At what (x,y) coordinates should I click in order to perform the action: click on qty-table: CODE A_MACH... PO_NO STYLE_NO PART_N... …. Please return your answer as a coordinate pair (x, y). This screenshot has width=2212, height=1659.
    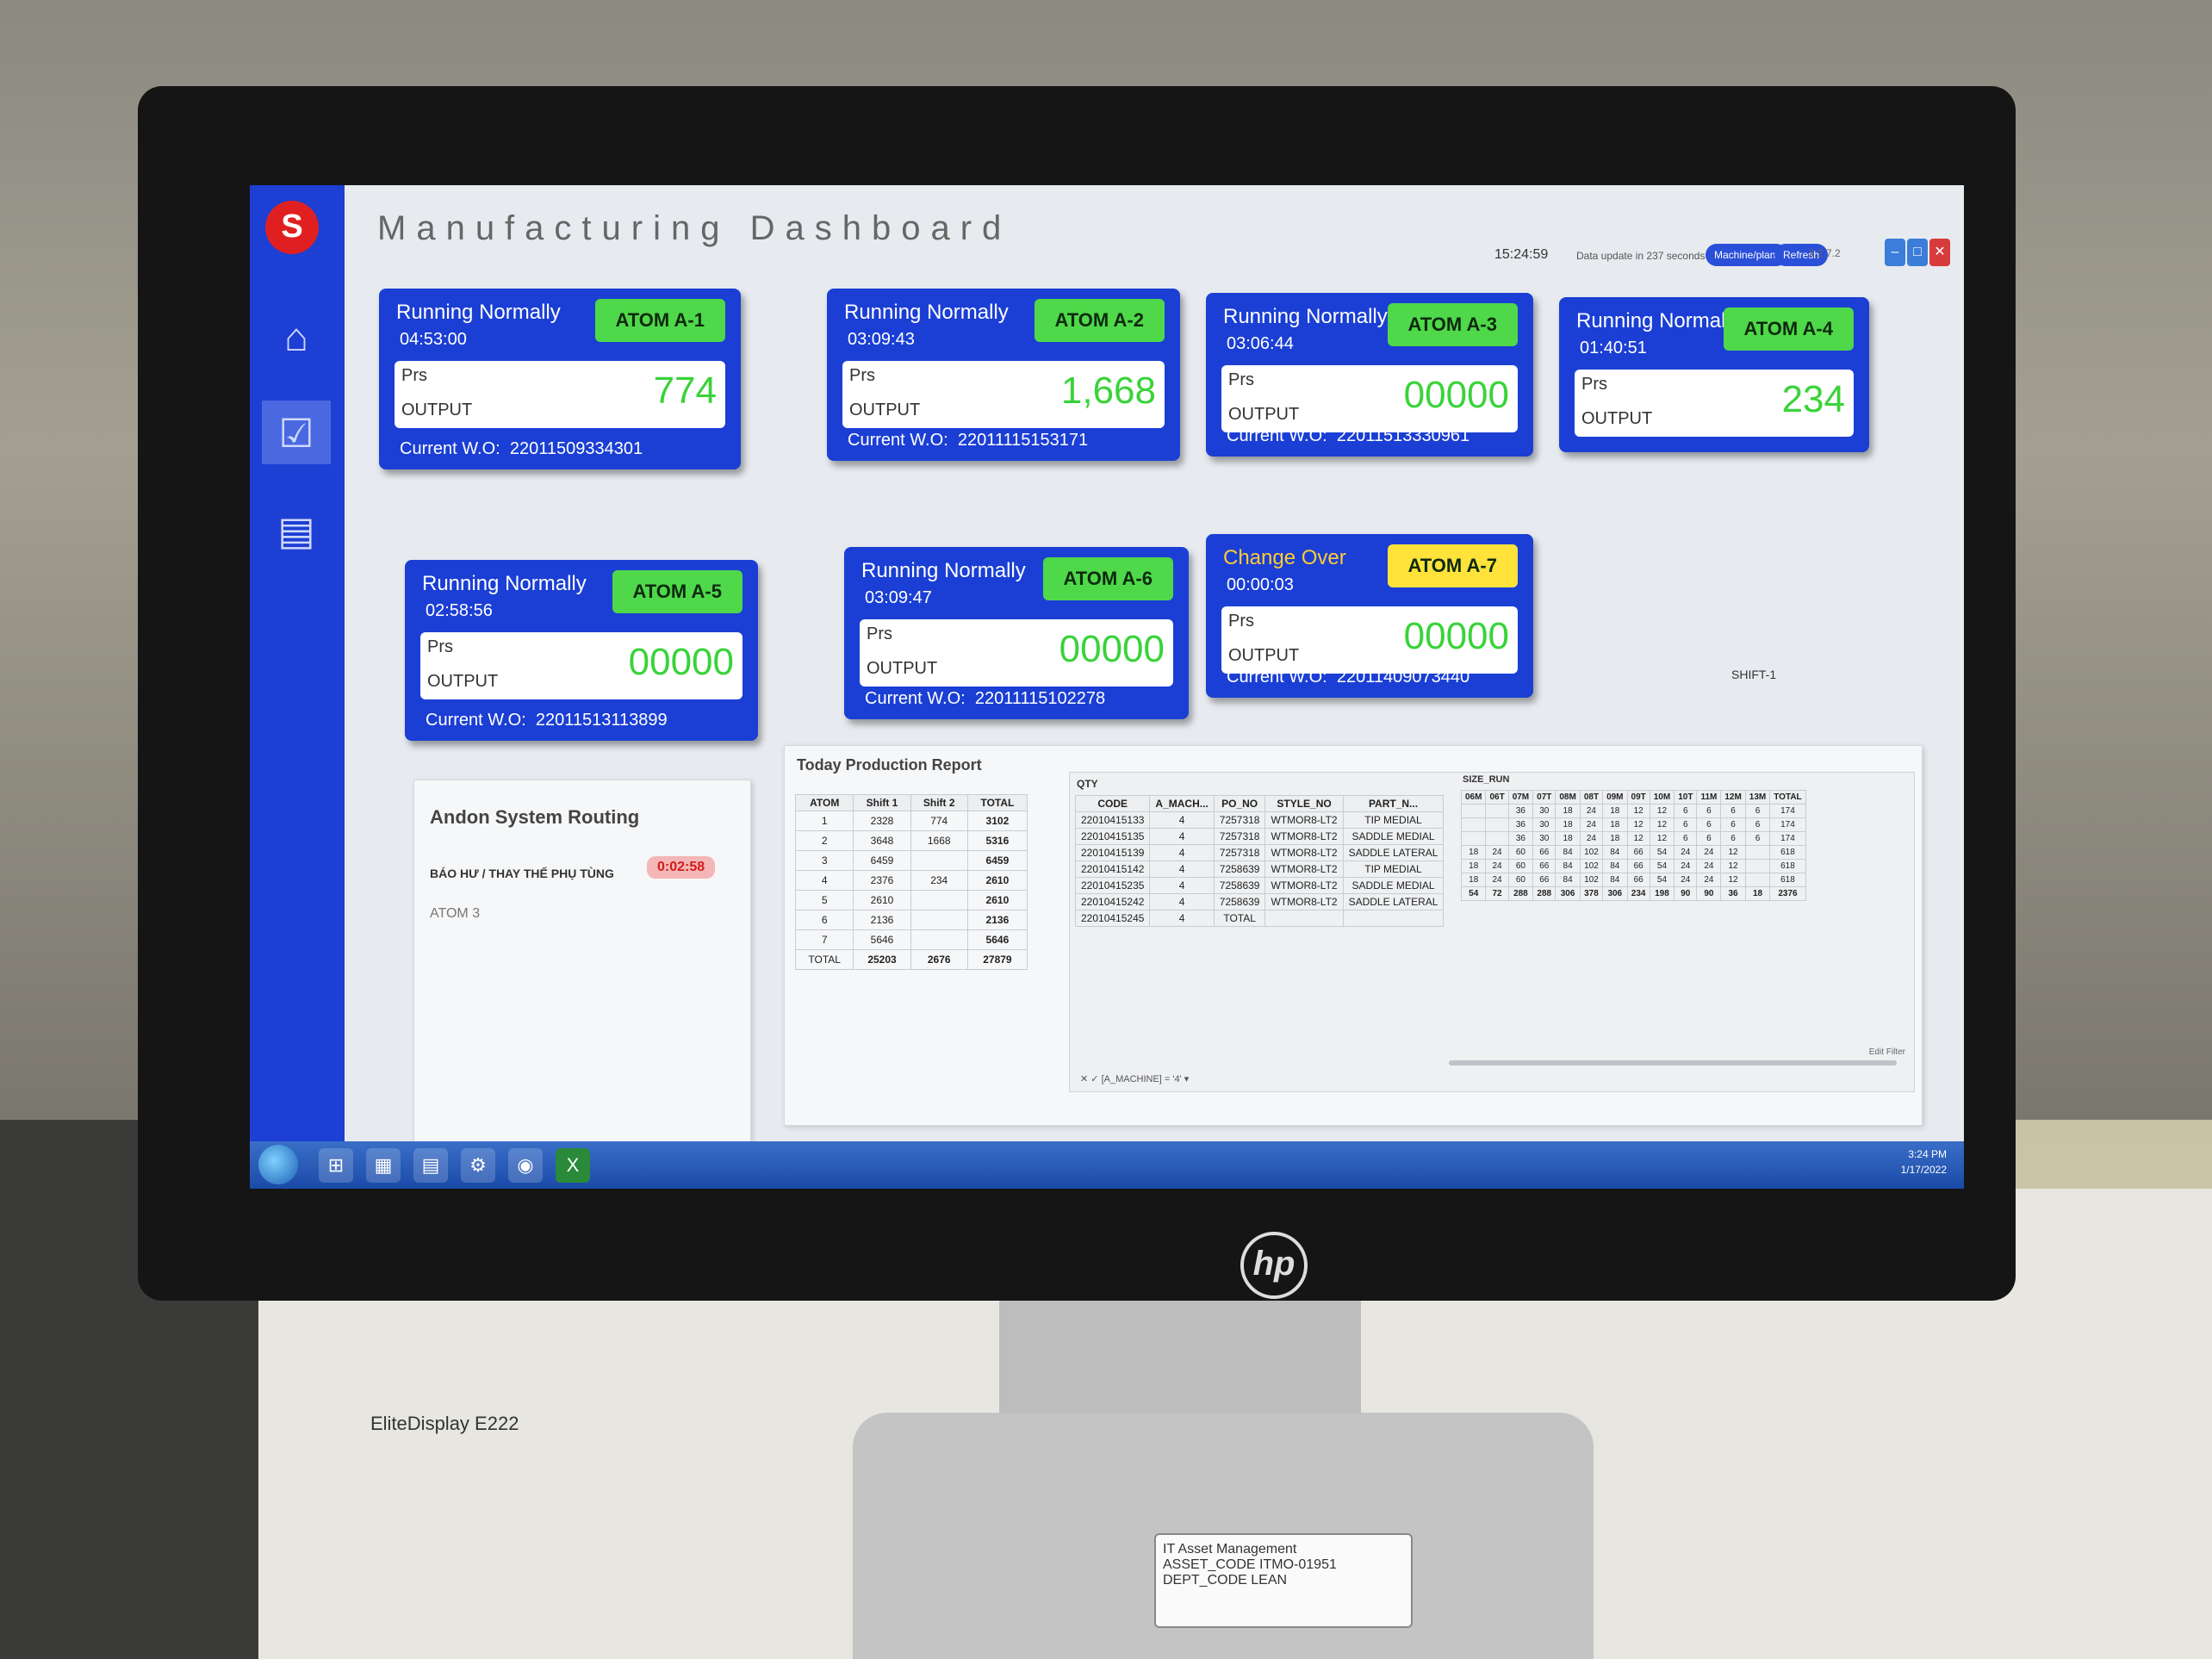
    Looking at the image, I should click on (1259, 861).